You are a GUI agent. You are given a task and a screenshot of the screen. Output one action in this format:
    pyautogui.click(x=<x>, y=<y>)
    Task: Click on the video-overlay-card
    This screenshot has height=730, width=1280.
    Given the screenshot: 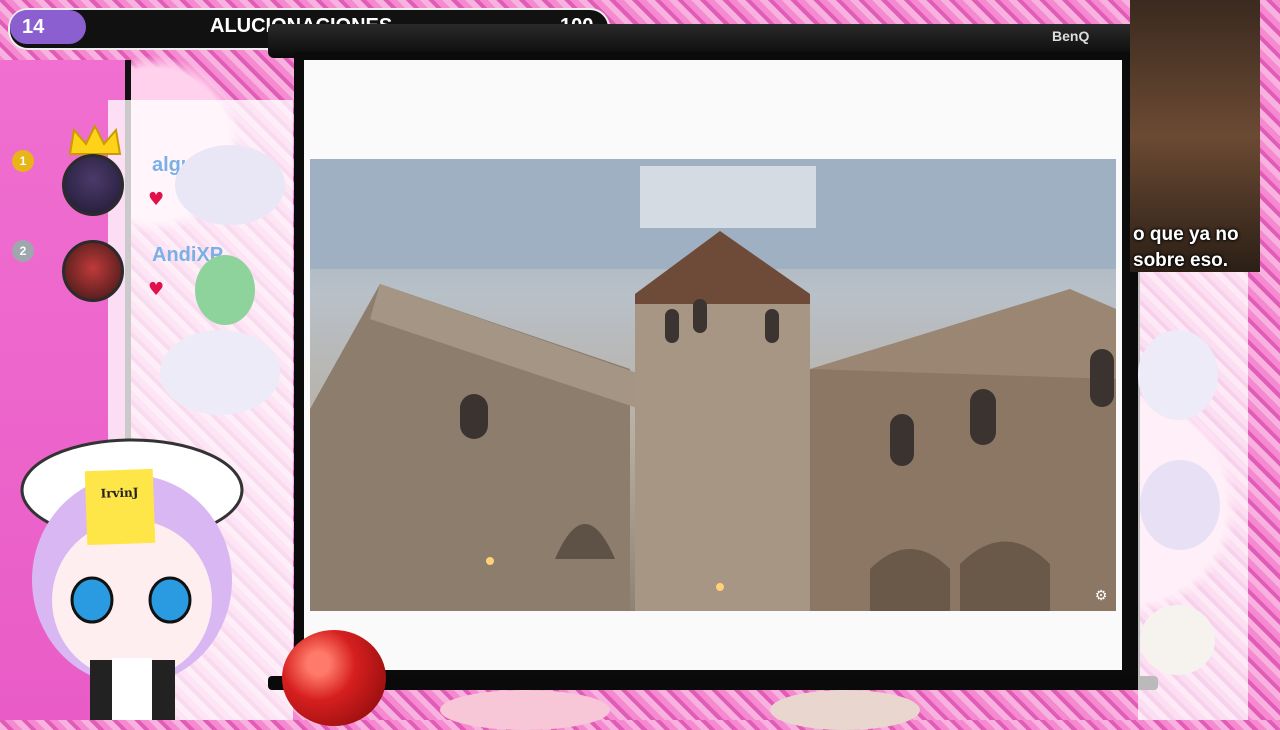 What is the action you would take?
    pyautogui.click(x=728, y=197)
    